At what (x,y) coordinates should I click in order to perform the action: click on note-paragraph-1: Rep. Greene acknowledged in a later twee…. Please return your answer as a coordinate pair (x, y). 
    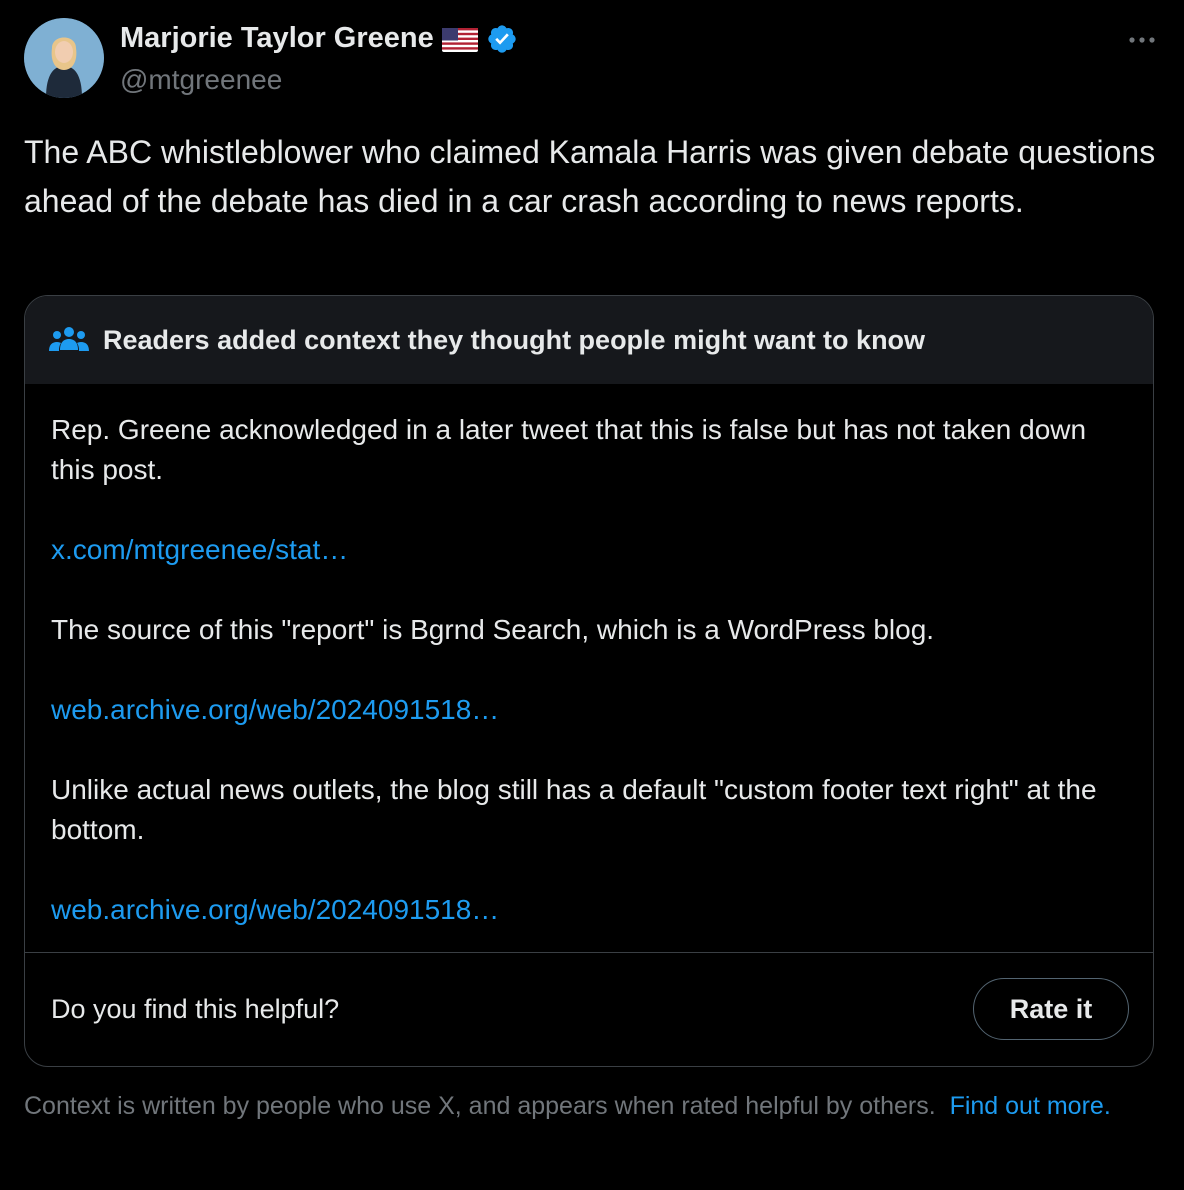
    Looking at the image, I should click on (569, 449).